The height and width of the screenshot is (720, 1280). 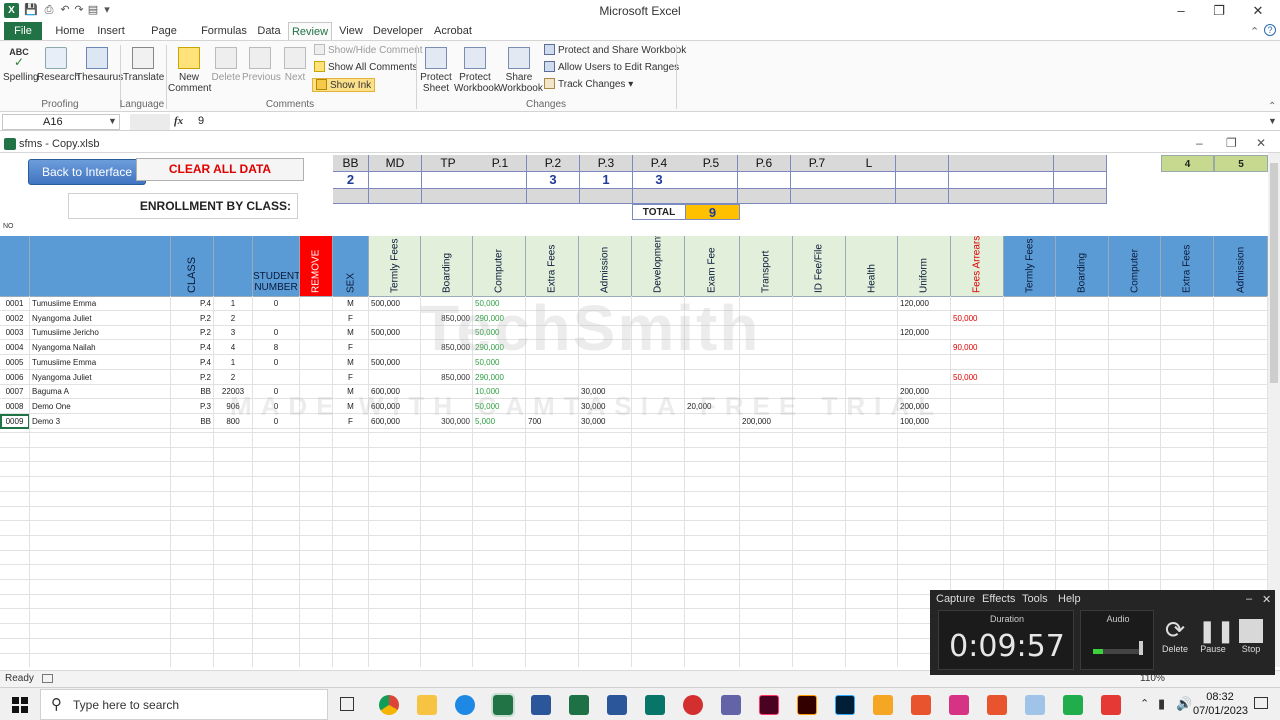 I want to click on column-header: CLASS, so click(x=192, y=266).